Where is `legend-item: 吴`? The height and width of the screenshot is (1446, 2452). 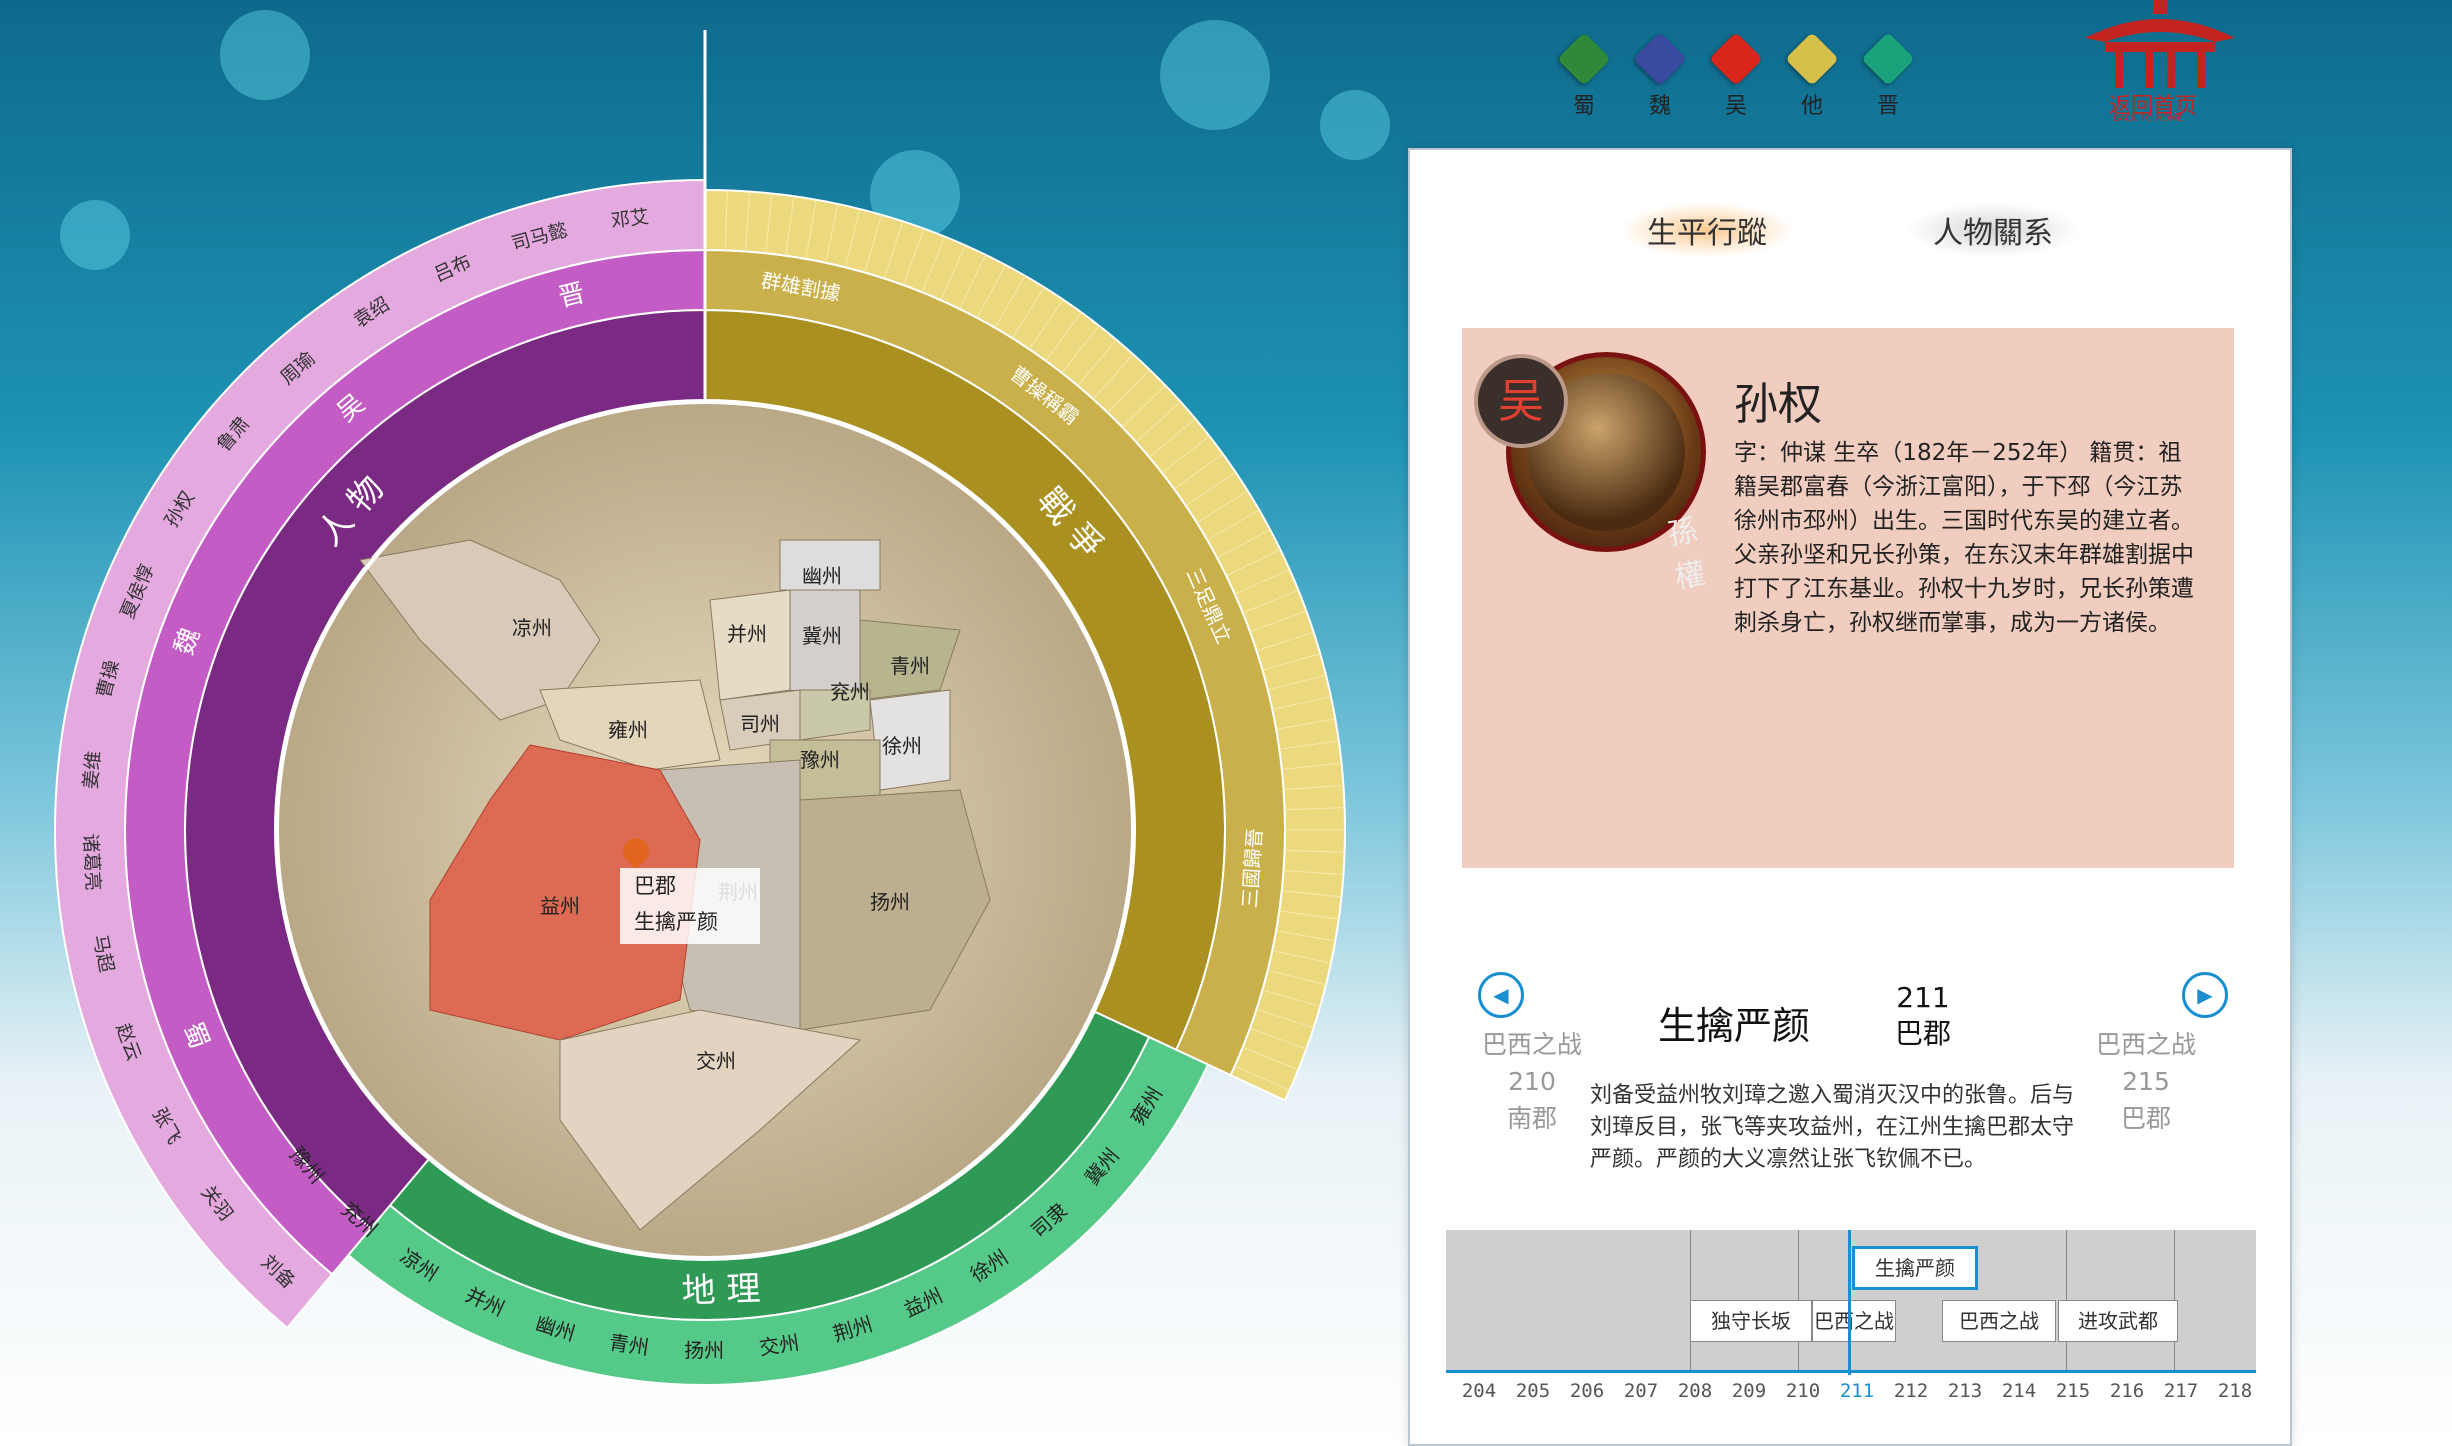 legend-item: 吴 is located at coordinates (1736, 76).